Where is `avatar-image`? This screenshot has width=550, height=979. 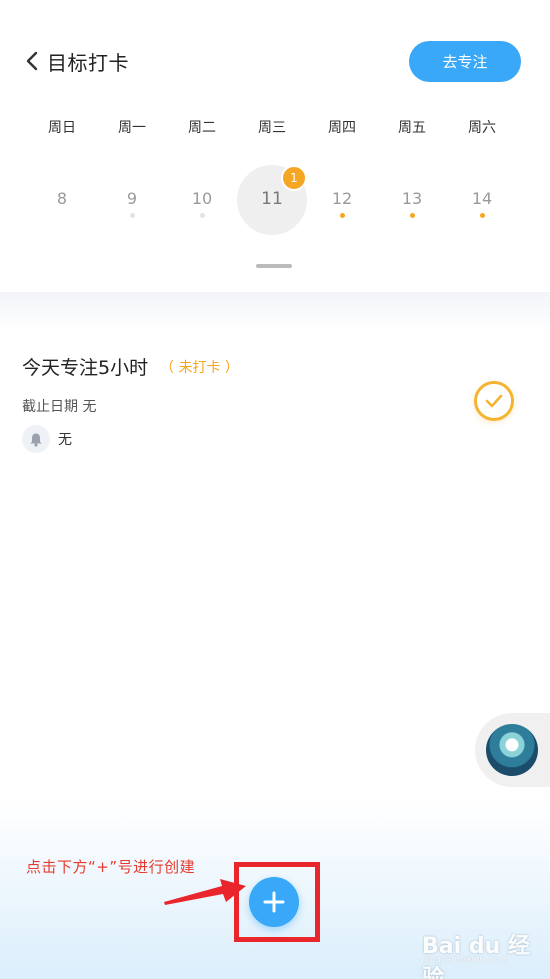 avatar-image is located at coordinates (512, 750).